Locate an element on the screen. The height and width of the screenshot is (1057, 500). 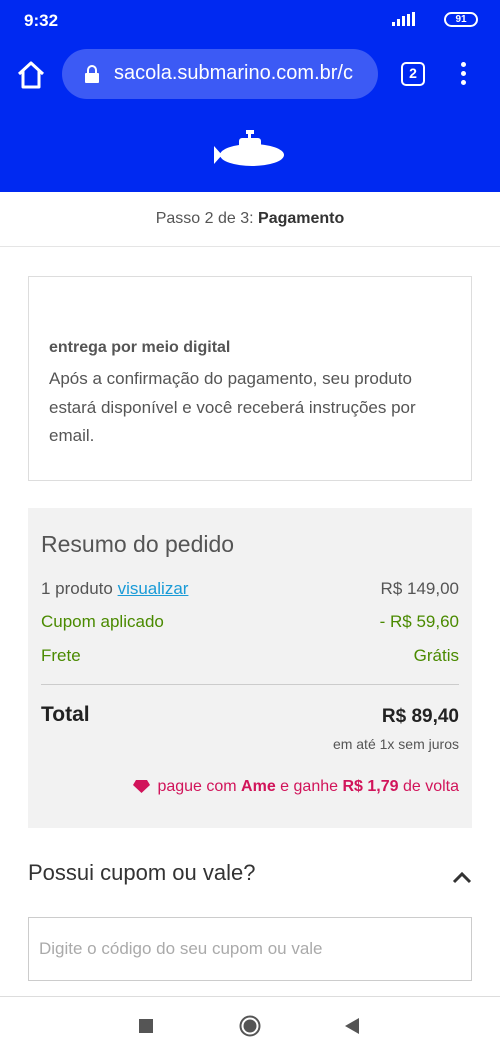
coupon-label: Cupom aplicado is located at coordinates (102, 621).